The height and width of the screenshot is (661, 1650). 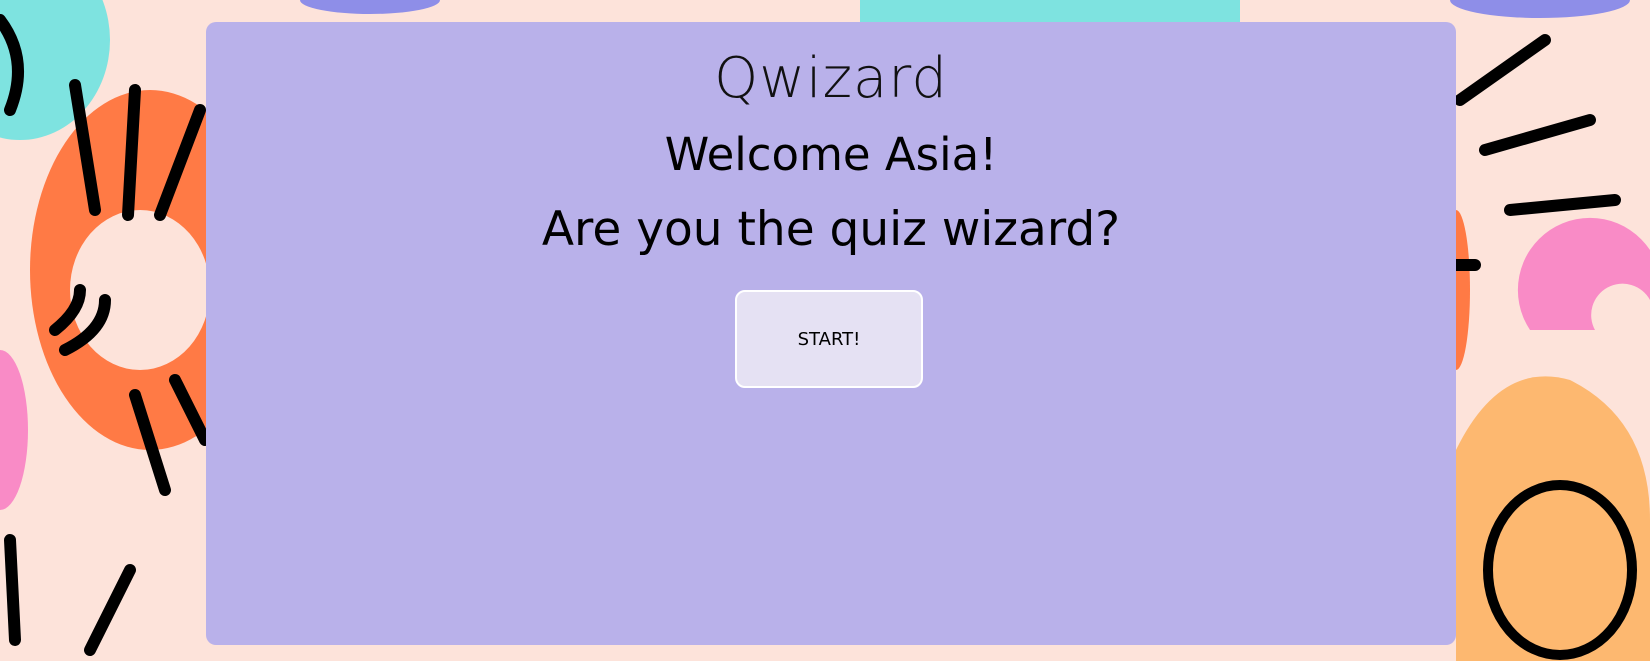 What do you see at coordinates (829, 339) in the screenshot?
I see `start-button: START!` at bounding box center [829, 339].